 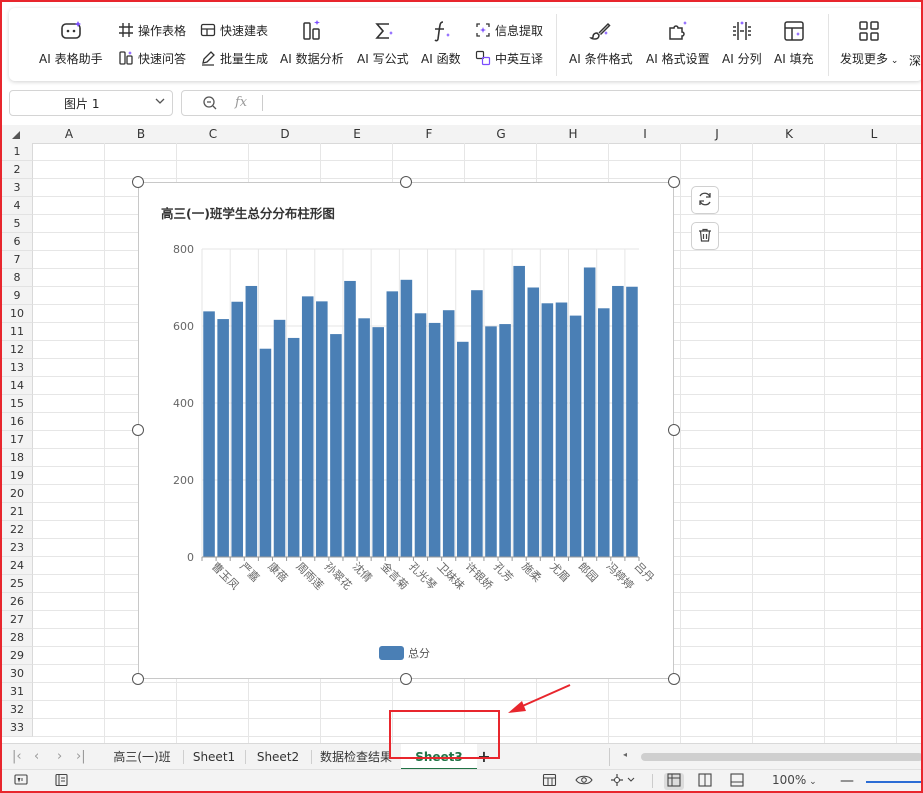 What do you see at coordinates (71, 42) in the screenshot?
I see `ai-table-assistant-button: AI 表格助手` at bounding box center [71, 42].